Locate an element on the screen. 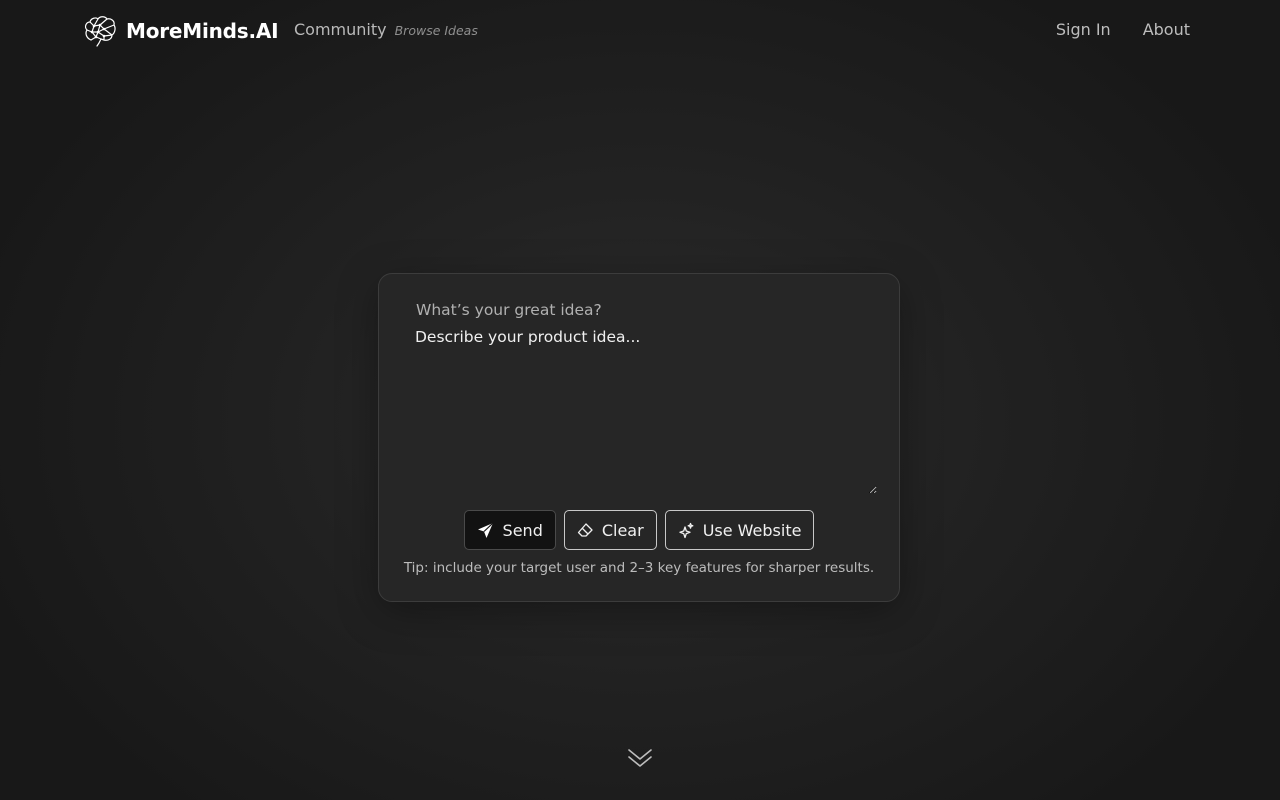  brand-name: MoreMinds.AI is located at coordinates (202, 31).